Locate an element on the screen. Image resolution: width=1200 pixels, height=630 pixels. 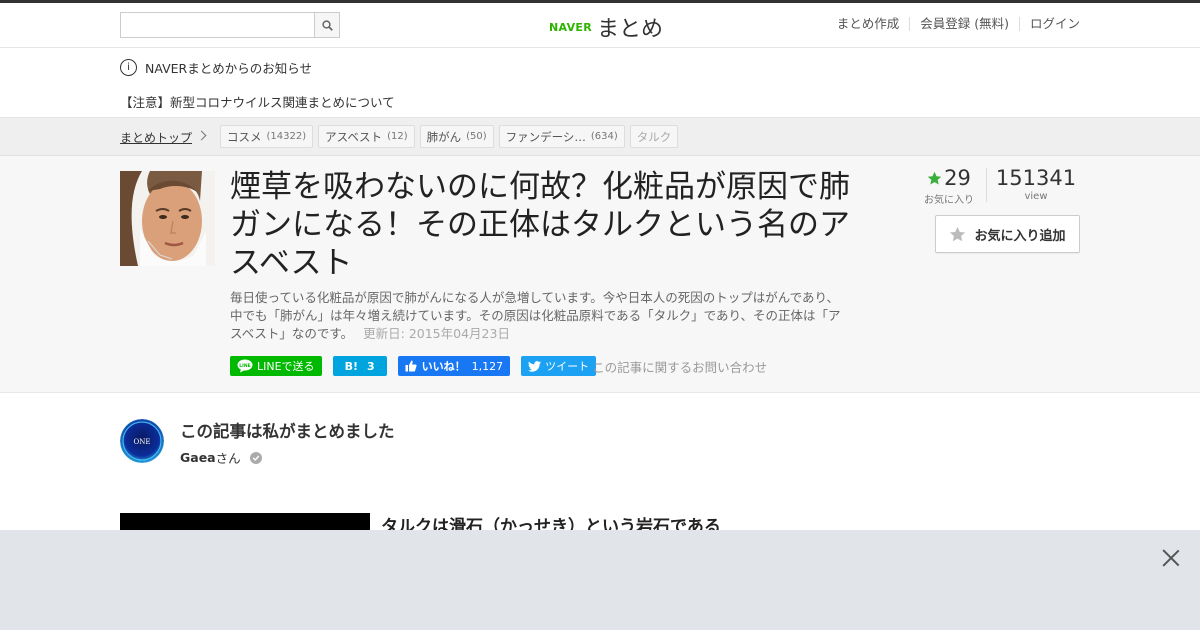
tag-label: アスベスト is located at coordinates (354, 136).